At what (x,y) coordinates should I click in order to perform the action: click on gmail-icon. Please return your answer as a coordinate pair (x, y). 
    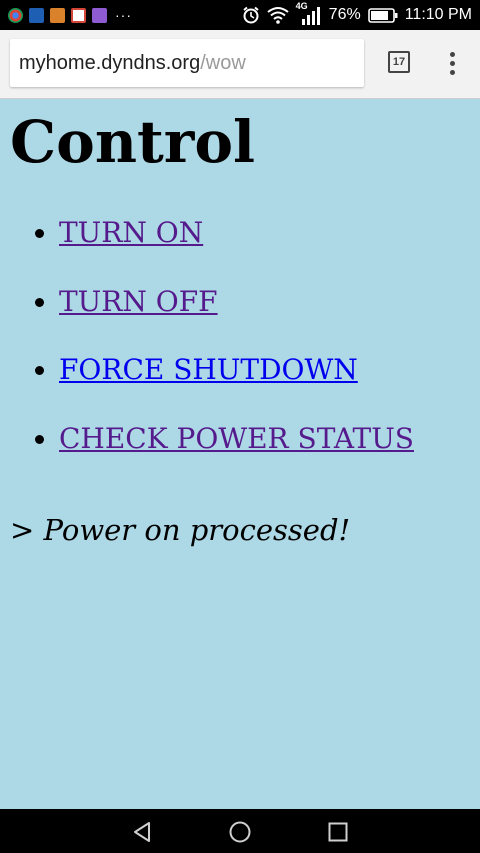
    Looking at the image, I should click on (78, 15).